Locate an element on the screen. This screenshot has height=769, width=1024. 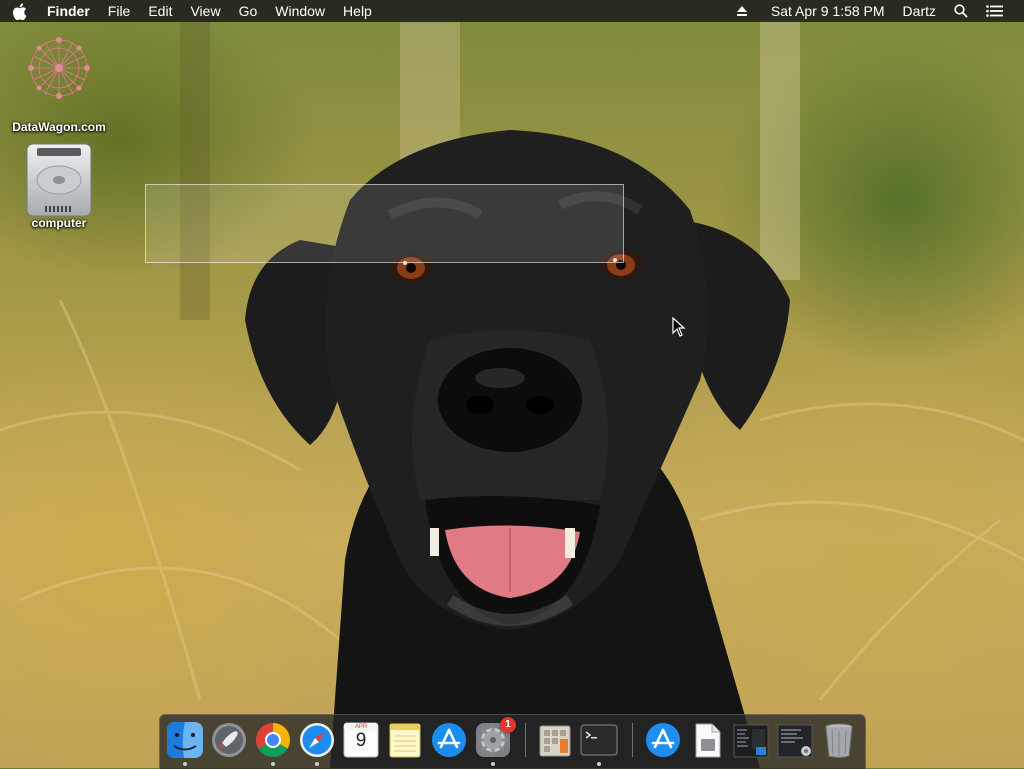
dock-item-terminal is located at coordinates (599, 740).